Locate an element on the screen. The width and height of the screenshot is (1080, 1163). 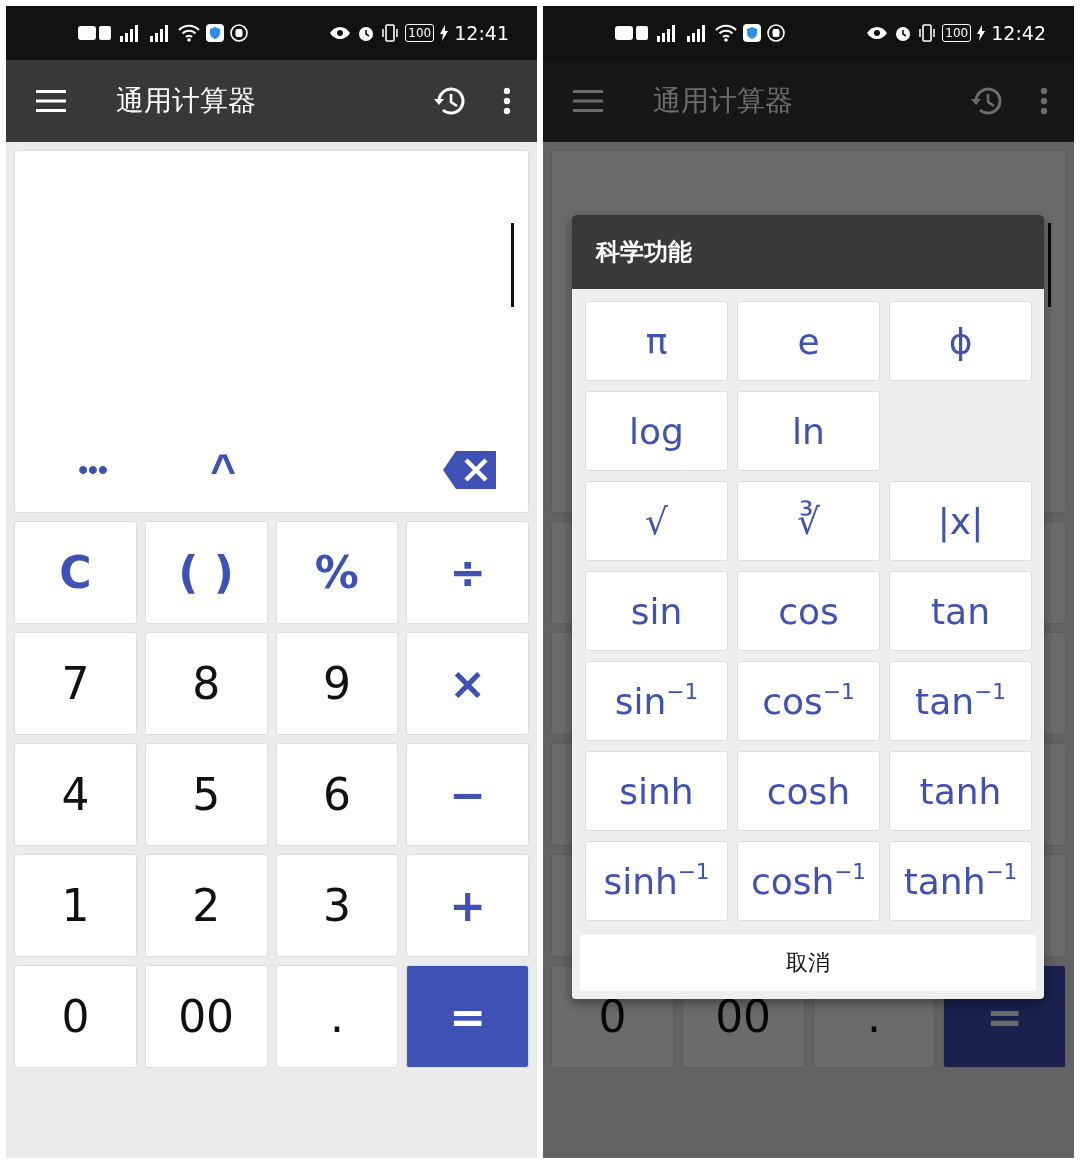
function-key: sin is located at coordinates (656, 611).